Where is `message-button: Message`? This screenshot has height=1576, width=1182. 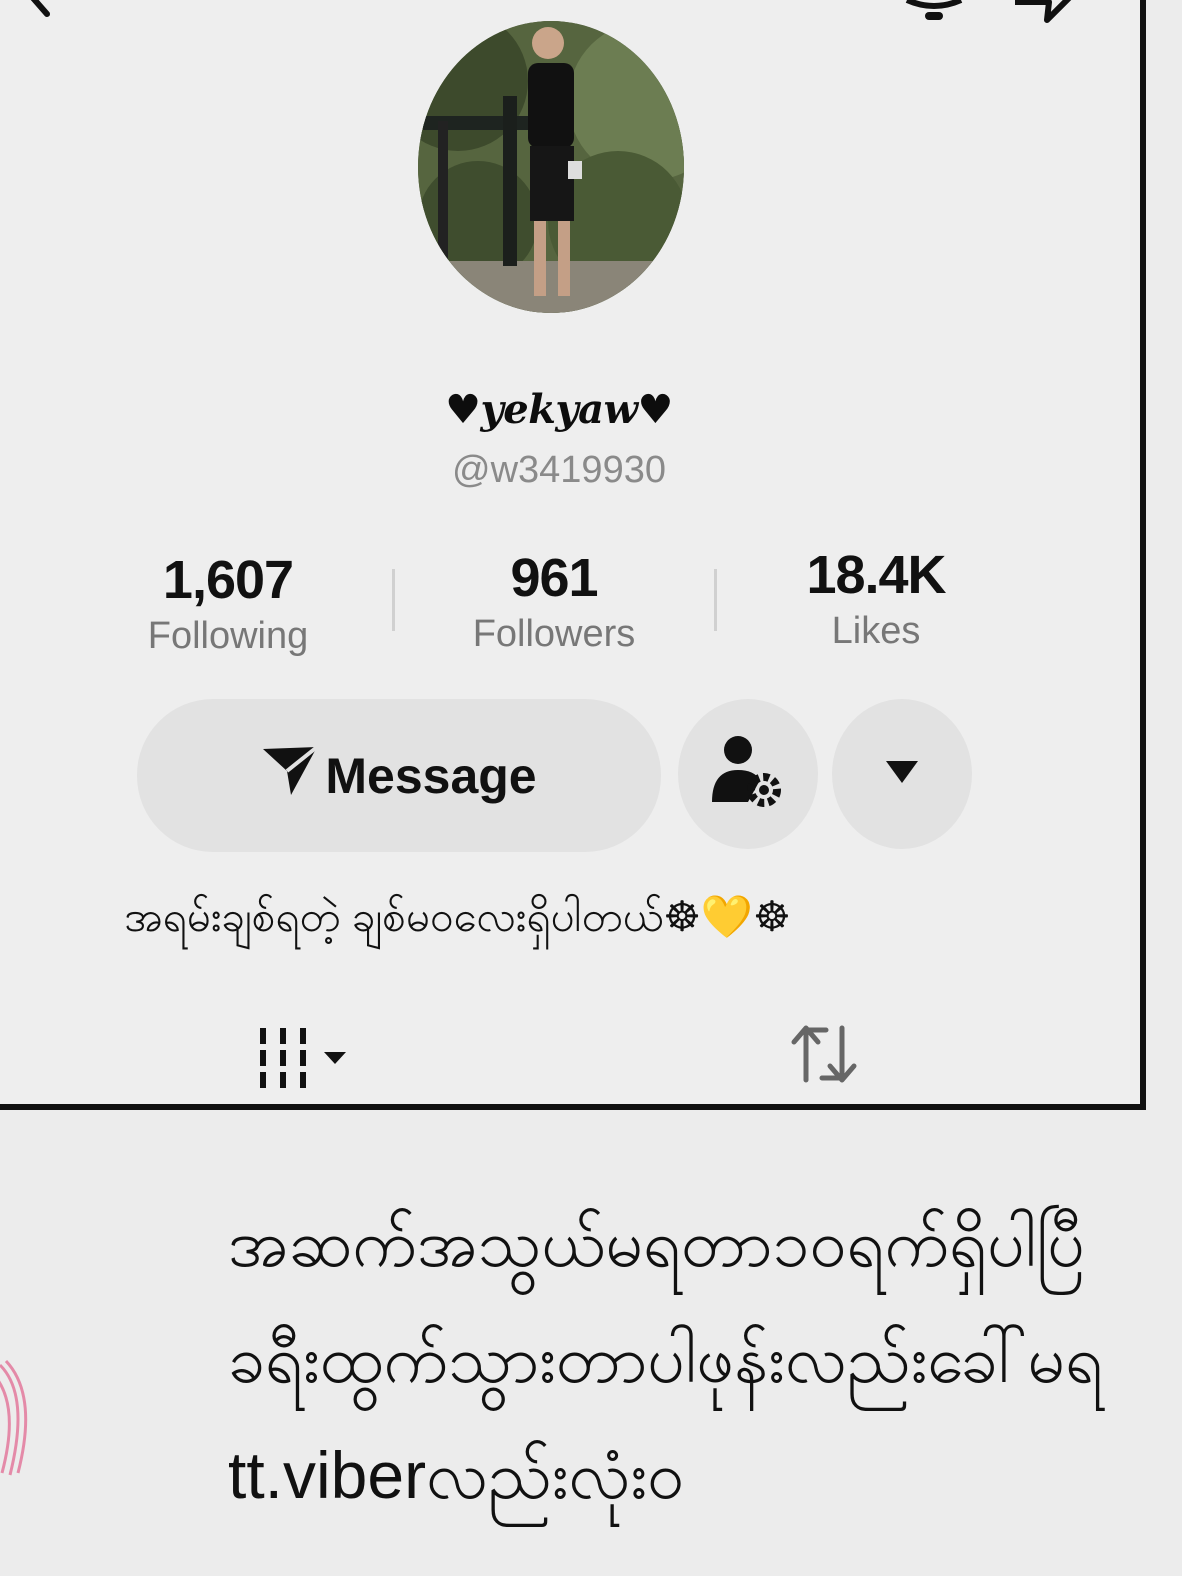
message-button: Message is located at coordinates (399, 775).